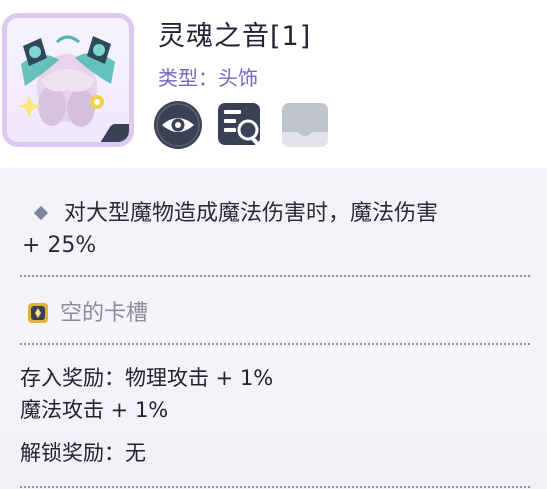 The width and height of the screenshot is (547, 489). I want to click on headgear-icon, so click(66, 81).